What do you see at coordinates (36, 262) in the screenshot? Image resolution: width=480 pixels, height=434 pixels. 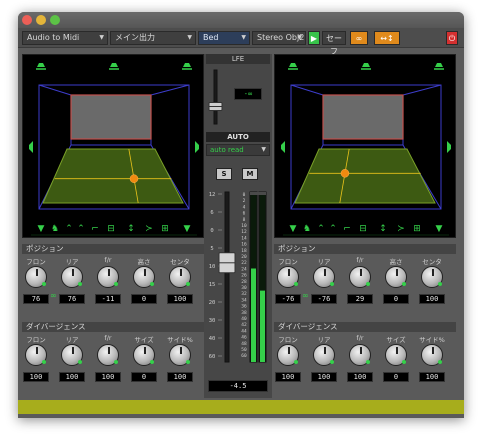 I see `left-position-knob-label: フロン` at bounding box center [36, 262].